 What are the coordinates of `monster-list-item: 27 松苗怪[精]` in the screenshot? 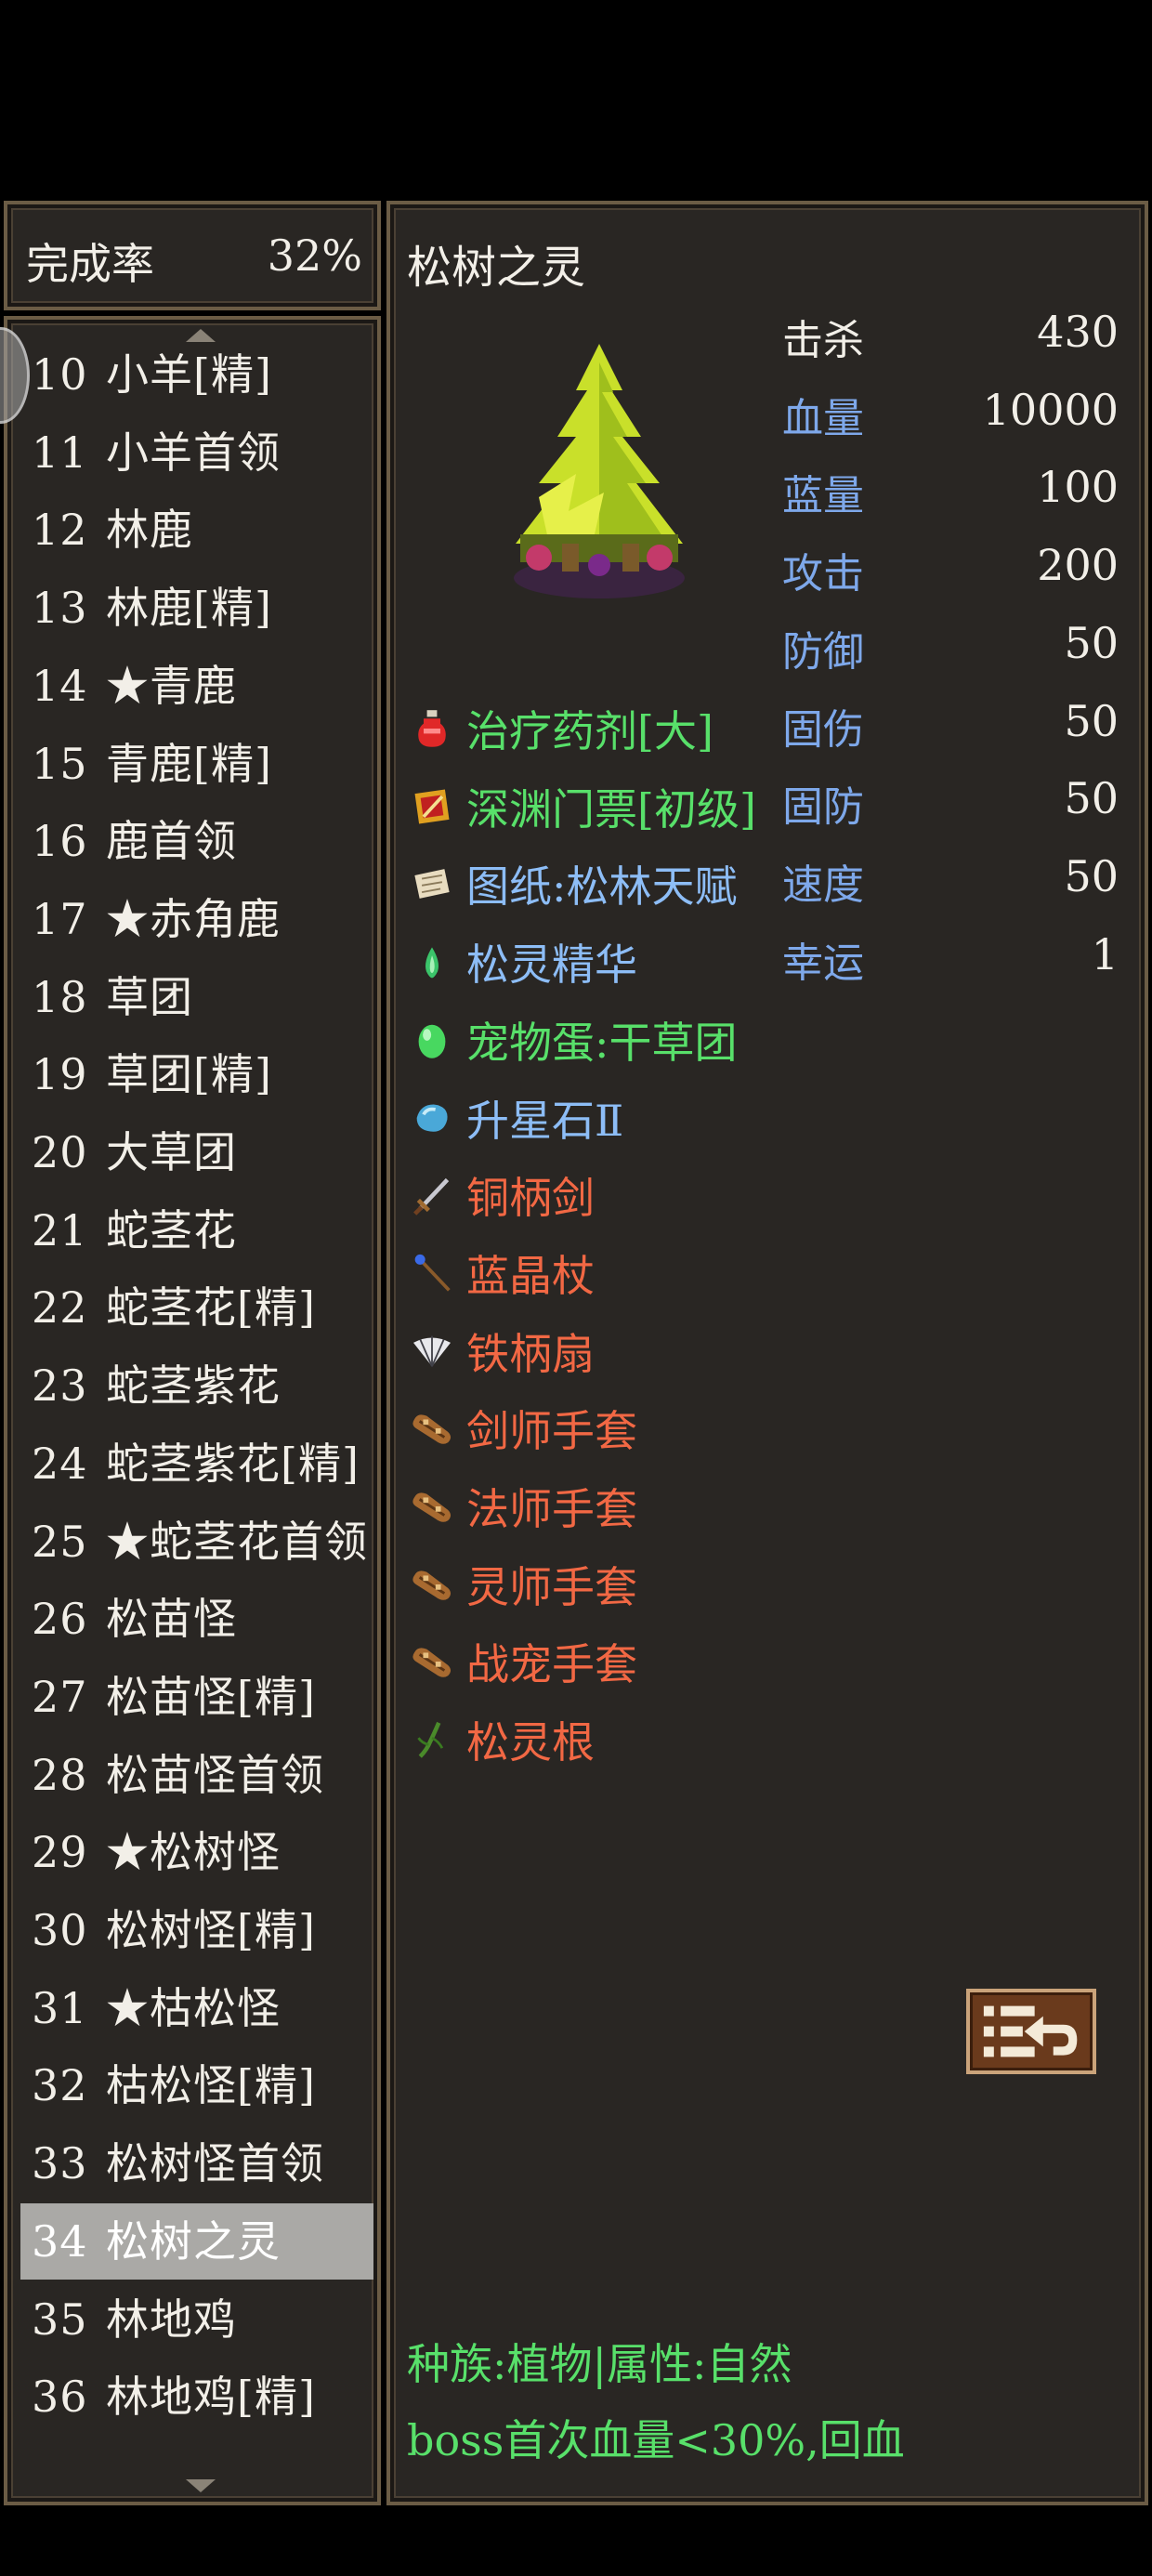 It's located at (196, 1697).